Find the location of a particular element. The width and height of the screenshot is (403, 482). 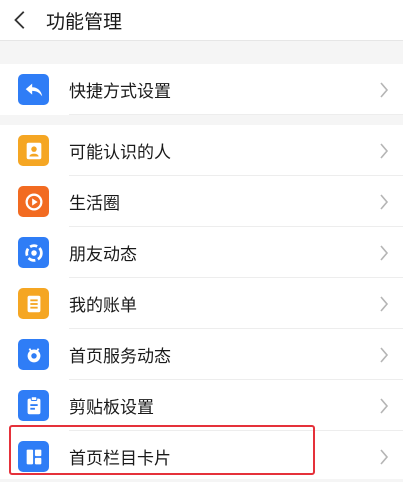

menu-row-home-service-activity: 首页服务动态 is located at coordinates (201, 354).